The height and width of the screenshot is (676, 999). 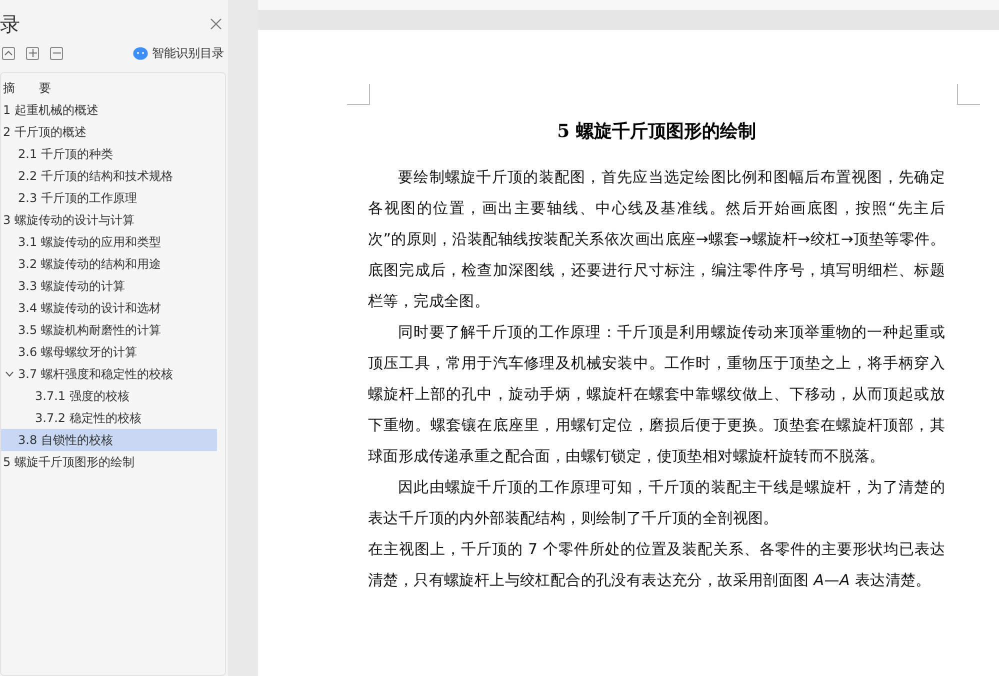 I want to click on body-paragraph: 同时要了解千斤顶的工作原理：千斤顶是利用螺旋传动来顶举重物的一种起重或顶压工具，常用于汽车修理及机械安装中。工作时，重物压于顶垫之上，将手柄穿入螺旋杆上部的孔中，旋动手炳，螺旋杆在螺套中靠螺纹做上、下移动，从而顶起或放下重物。螺套镶在底座里，用螺钉定位，磨损后便于更换。顶垫套在螺旋杆顶部，其球面形成传递承重之配合面，由螺钉锁定，使顶垫相对螺旋杆旋转而不脱落。, so click(x=656, y=394).